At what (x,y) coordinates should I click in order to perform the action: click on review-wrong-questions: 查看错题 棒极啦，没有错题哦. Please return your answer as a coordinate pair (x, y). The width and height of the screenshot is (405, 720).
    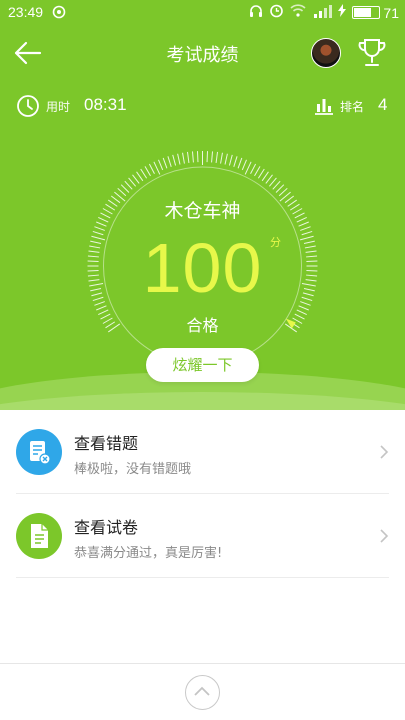
    Looking at the image, I should click on (202, 452).